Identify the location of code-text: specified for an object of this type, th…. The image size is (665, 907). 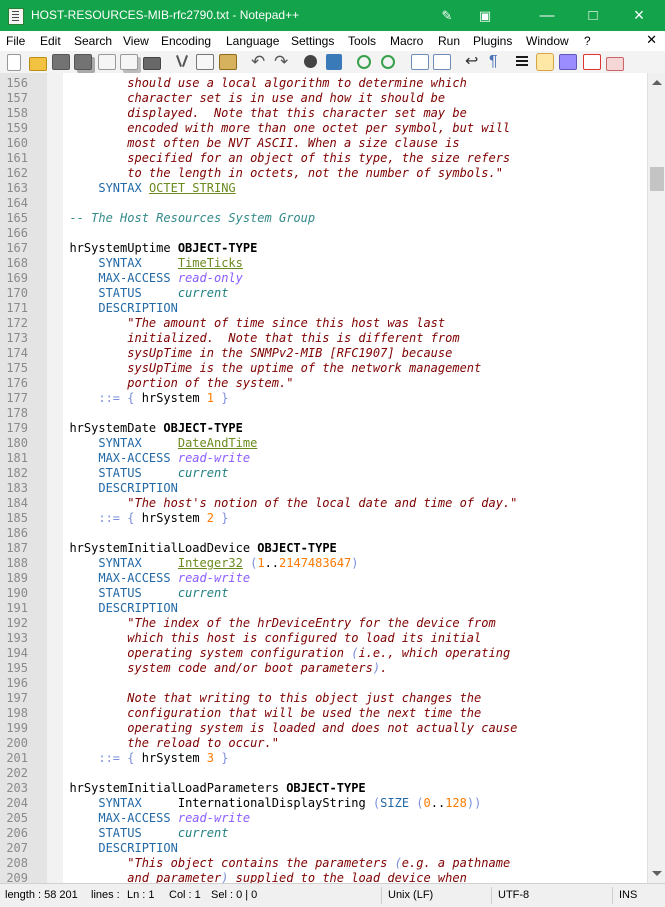
(282, 158).